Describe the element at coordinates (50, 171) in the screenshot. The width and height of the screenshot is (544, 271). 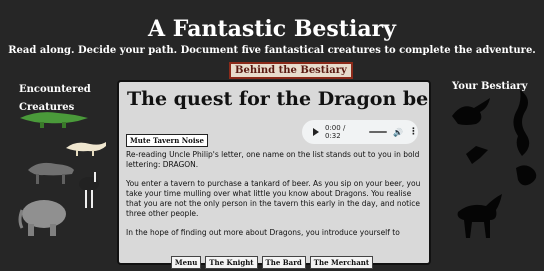
I see `panther-image` at that location.